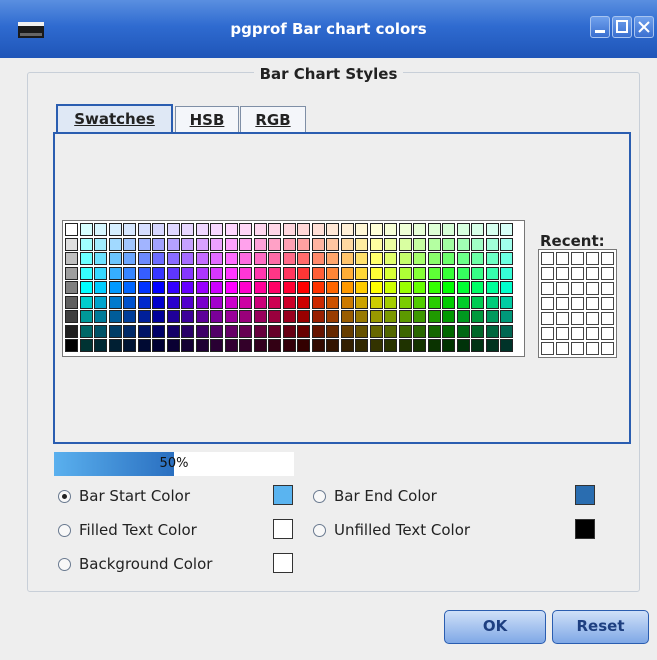 This screenshot has width=657, height=660. I want to click on option-background: Background Color, so click(135, 564).